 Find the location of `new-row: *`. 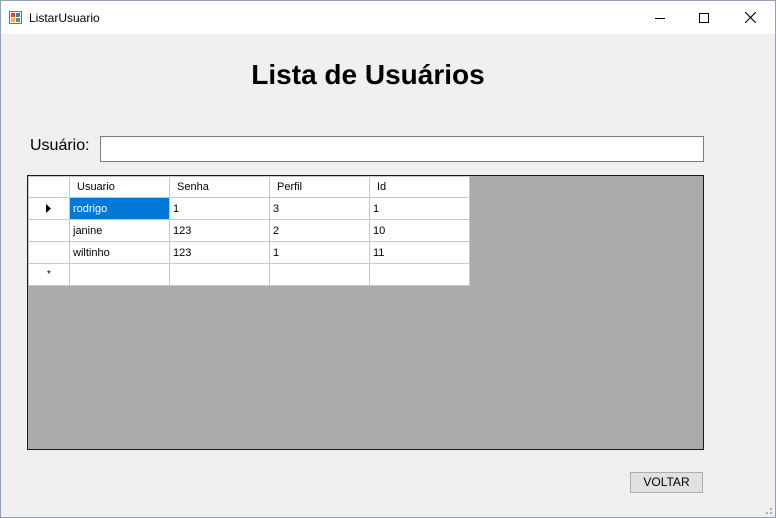

new-row: * is located at coordinates (249, 274).